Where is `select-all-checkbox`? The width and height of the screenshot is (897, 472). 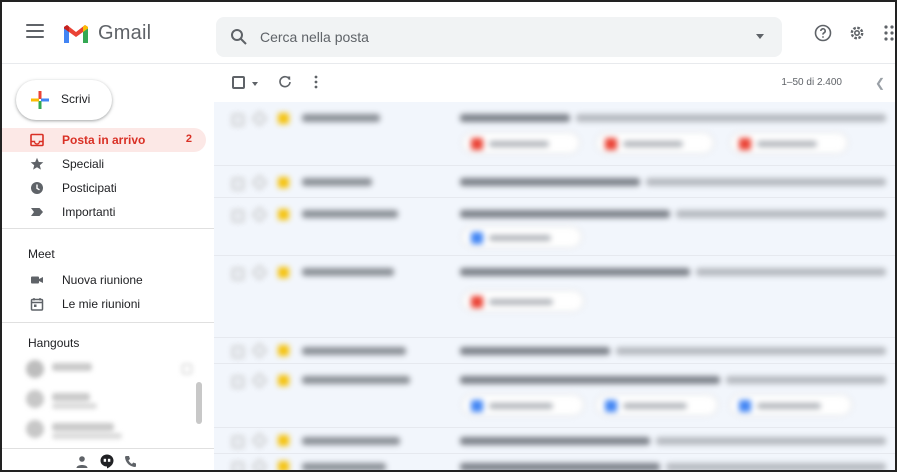 select-all-checkbox is located at coordinates (238, 82).